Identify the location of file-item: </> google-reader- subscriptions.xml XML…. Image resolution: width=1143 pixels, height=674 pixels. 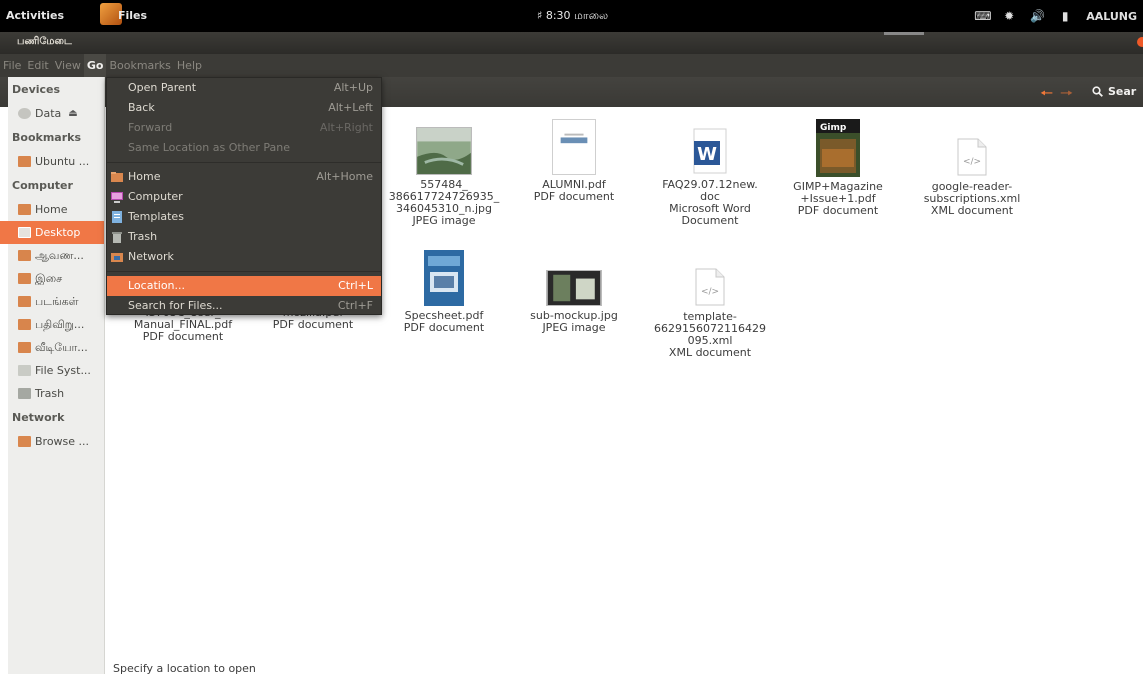
(972, 177).